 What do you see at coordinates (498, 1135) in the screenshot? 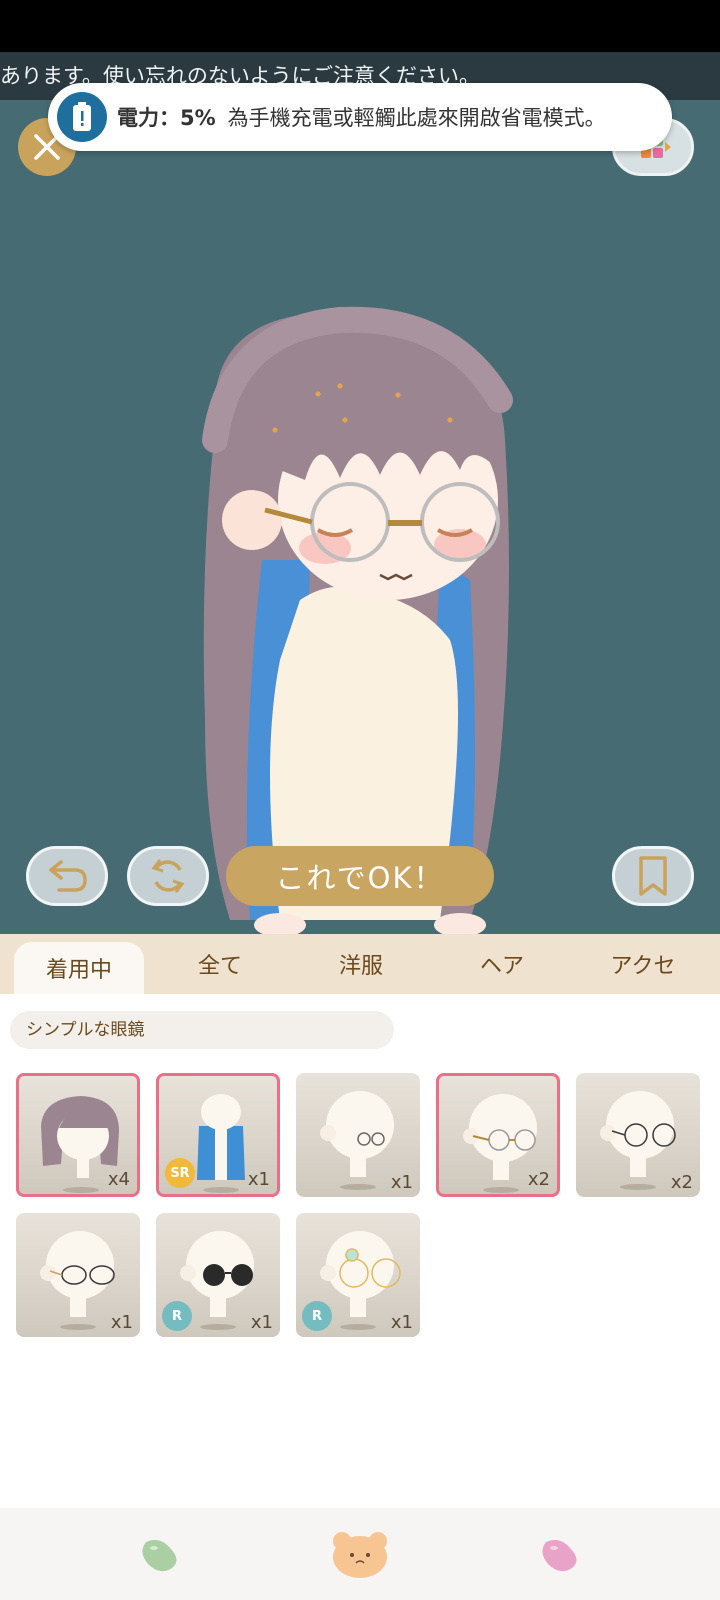
I see `item-tile-glasses-gold-round: x2` at bounding box center [498, 1135].